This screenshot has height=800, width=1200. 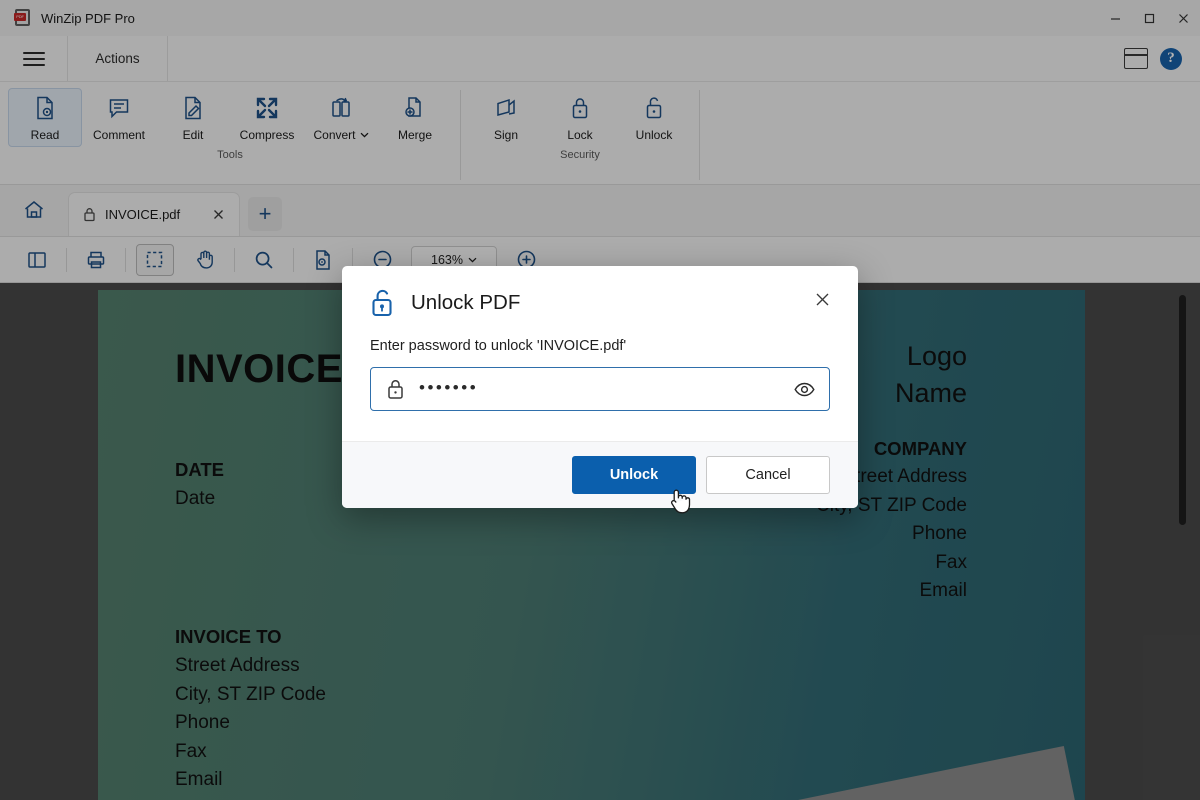 I want to click on sidebar-panel-icon, so click(x=37, y=260).